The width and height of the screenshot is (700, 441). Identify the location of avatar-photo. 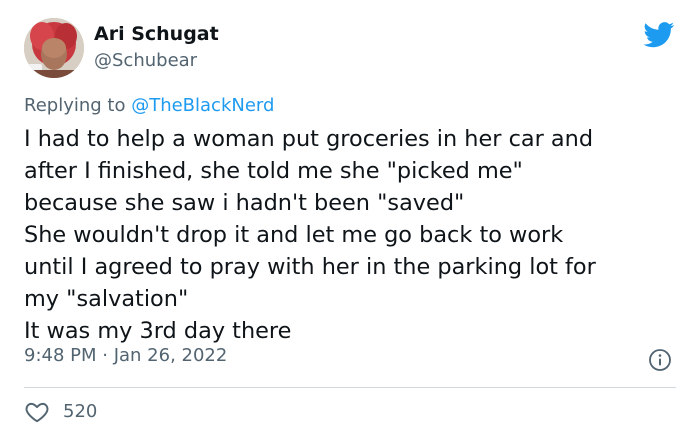
(54, 48).